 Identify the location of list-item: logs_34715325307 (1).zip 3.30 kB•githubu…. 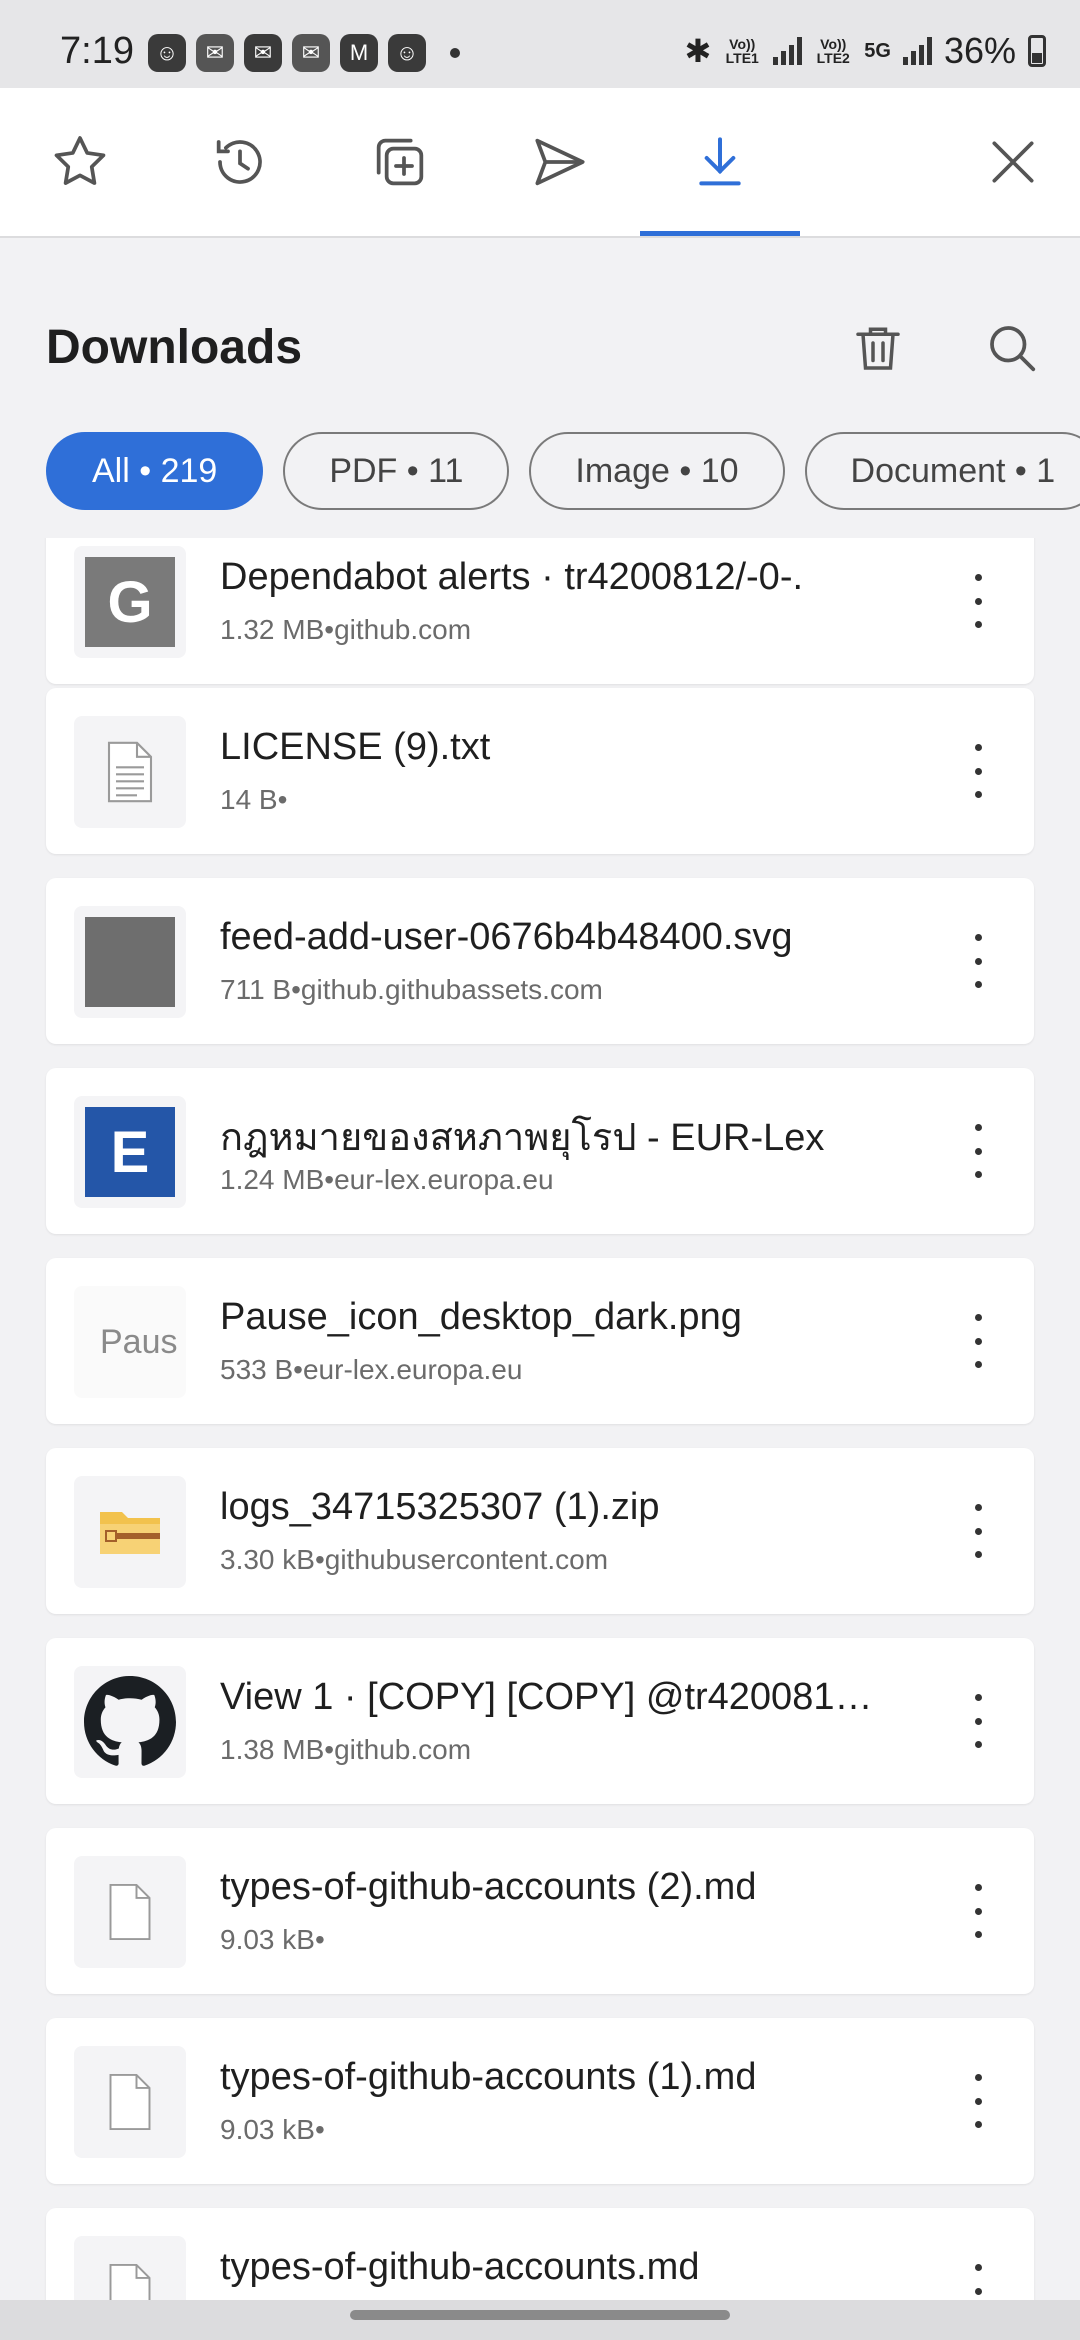
(540, 1531).